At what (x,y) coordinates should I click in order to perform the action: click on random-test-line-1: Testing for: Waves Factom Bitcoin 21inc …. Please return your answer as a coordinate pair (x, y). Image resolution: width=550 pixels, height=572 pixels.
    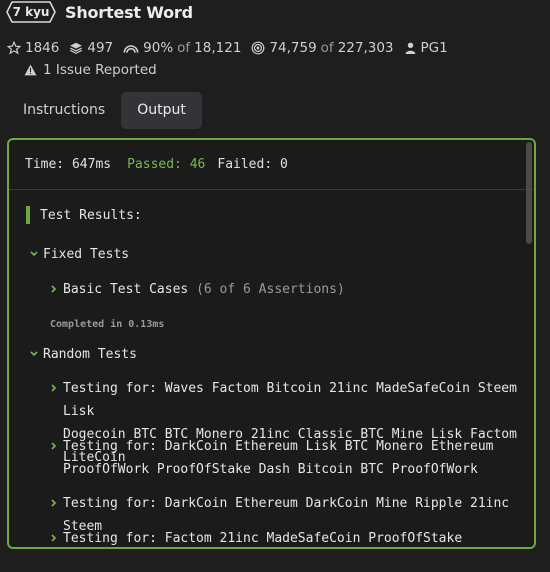
    Looking at the image, I should click on (290, 400).